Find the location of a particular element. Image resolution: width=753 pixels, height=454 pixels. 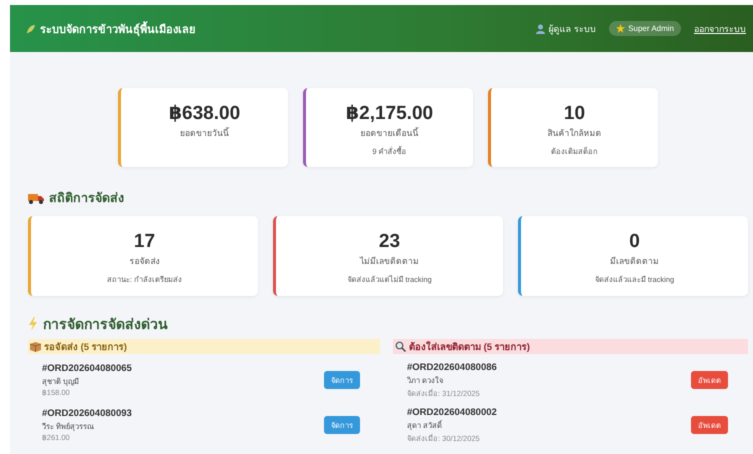

stat-label: ยอดขายวันนี้ is located at coordinates (204, 133).